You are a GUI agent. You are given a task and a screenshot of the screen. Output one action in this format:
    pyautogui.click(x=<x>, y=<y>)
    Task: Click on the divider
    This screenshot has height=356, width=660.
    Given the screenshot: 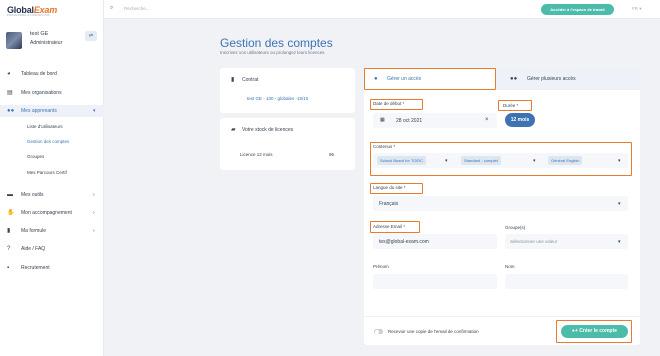 What is the action you would take?
    pyautogui.click(x=502, y=316)
    